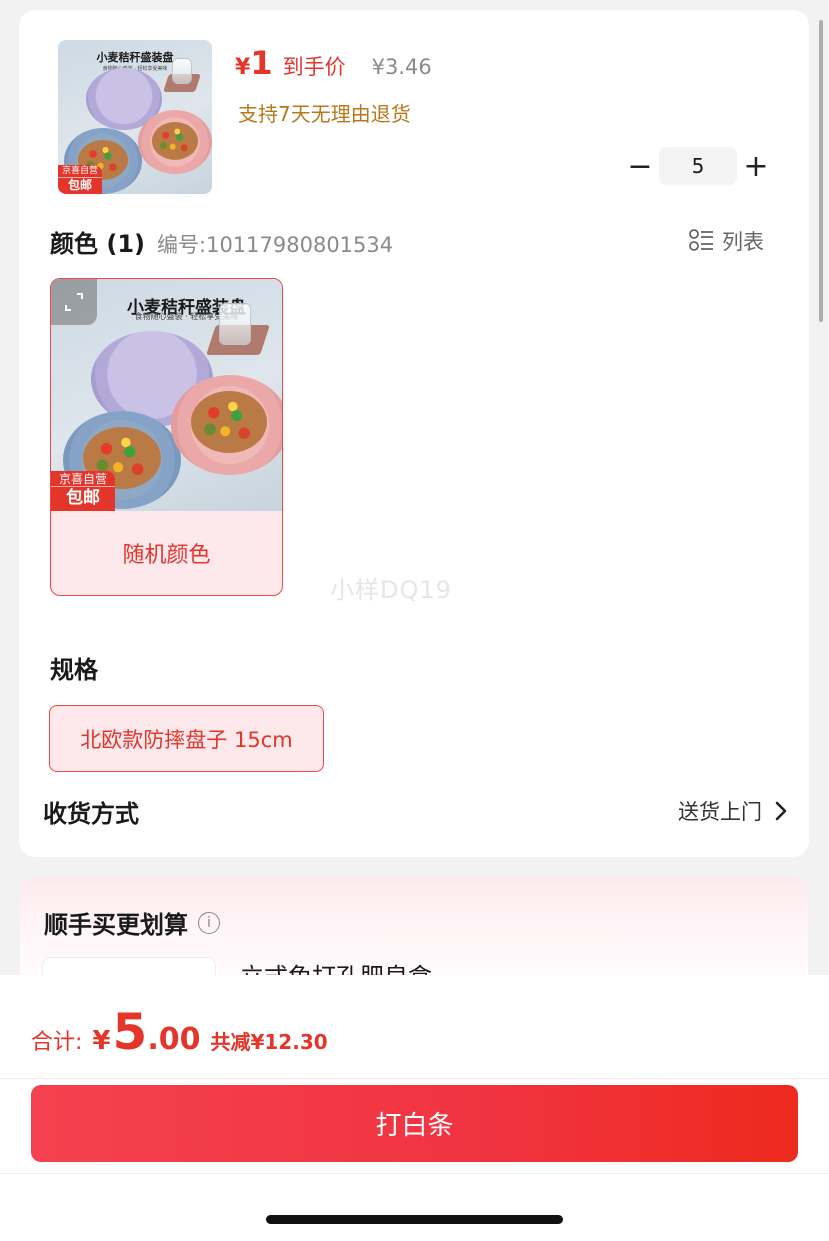 The width and height of the screenshot is (829, 1241). Describe the element at coordinates (186, 738) in the screenshot. I see `spec-option-15cm: 北欧款防摔盘子 15cm` at that location.